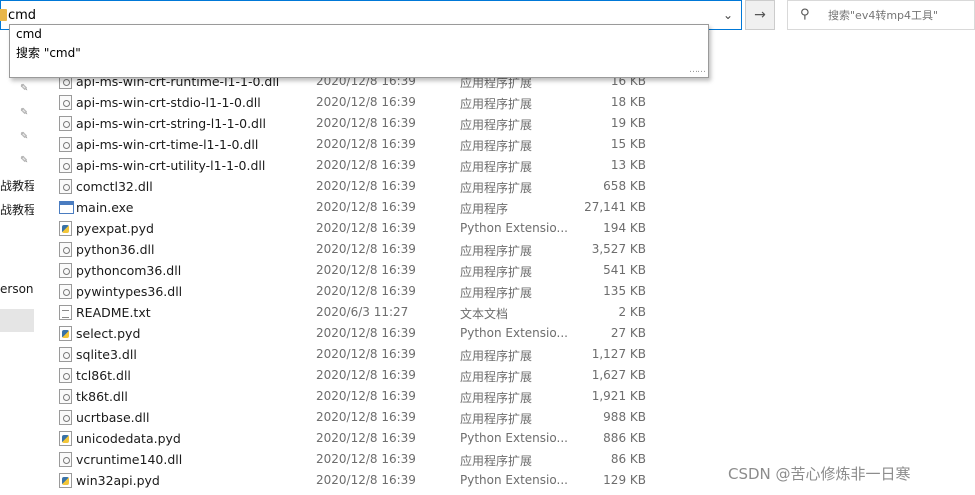 The width and height of the screenshot is (975, 495). Describe the element at coordinates (628, 144) in the screenshot. I see `file-size: 15 KB` at that location.